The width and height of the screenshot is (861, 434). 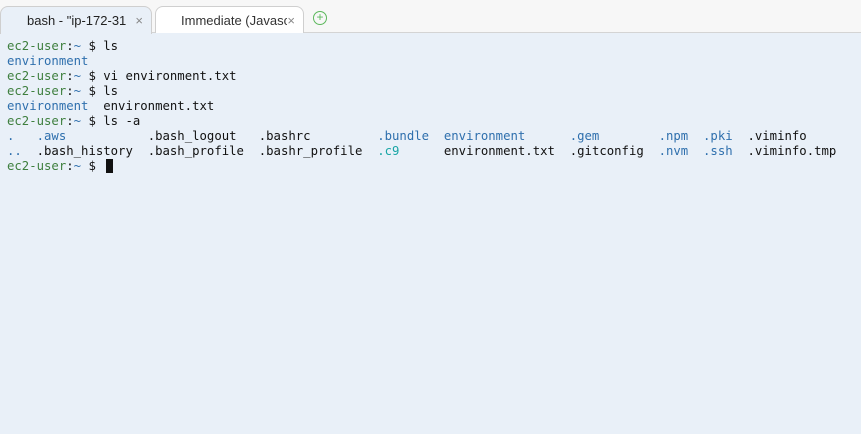 I want to click on terminal-line: ec2-user:~ $, so click(x=434, y=166).